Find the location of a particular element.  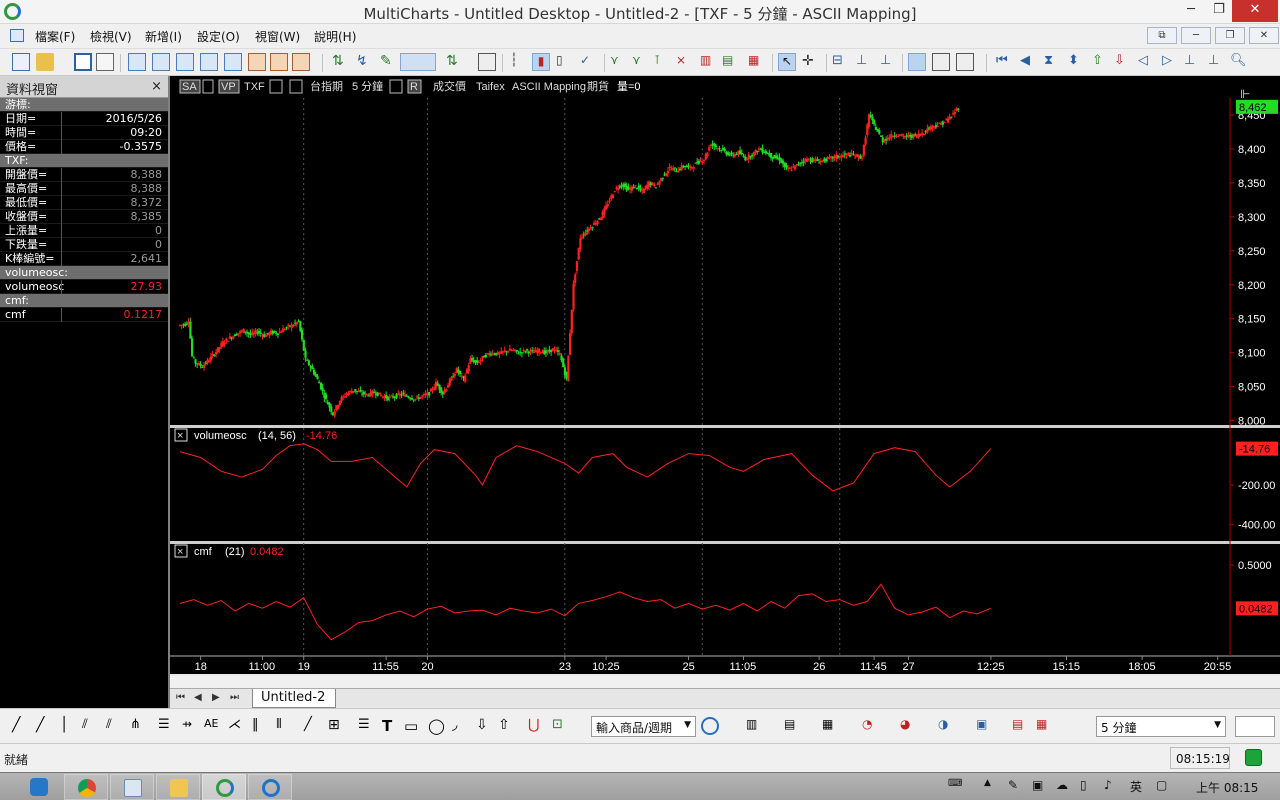

sheet-tab-untitled-2: Untitled-2 is located at coordinates (294, 698).